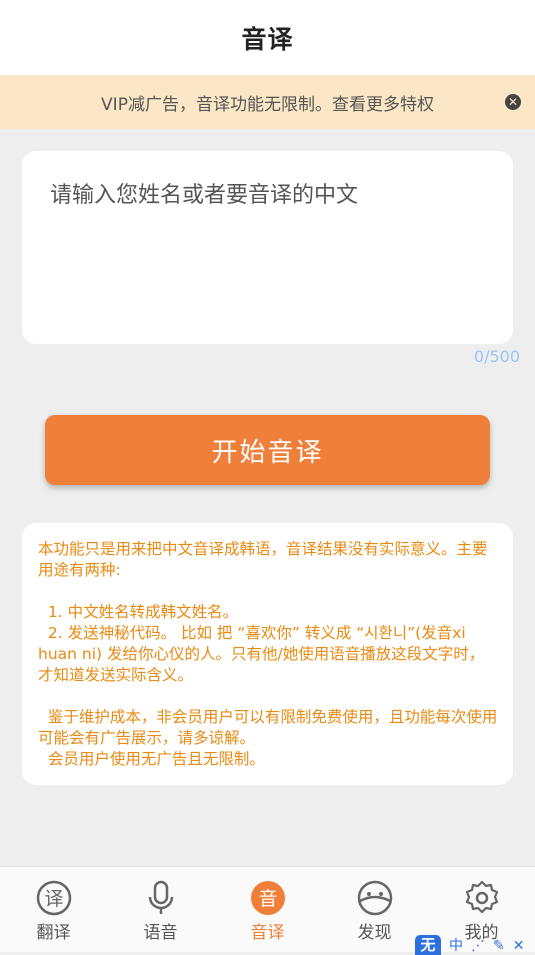 Image resolution: width=535 pixels, height=955 pixels. I want to click on ime-dots-icon: ⋰, so click(478, 946).